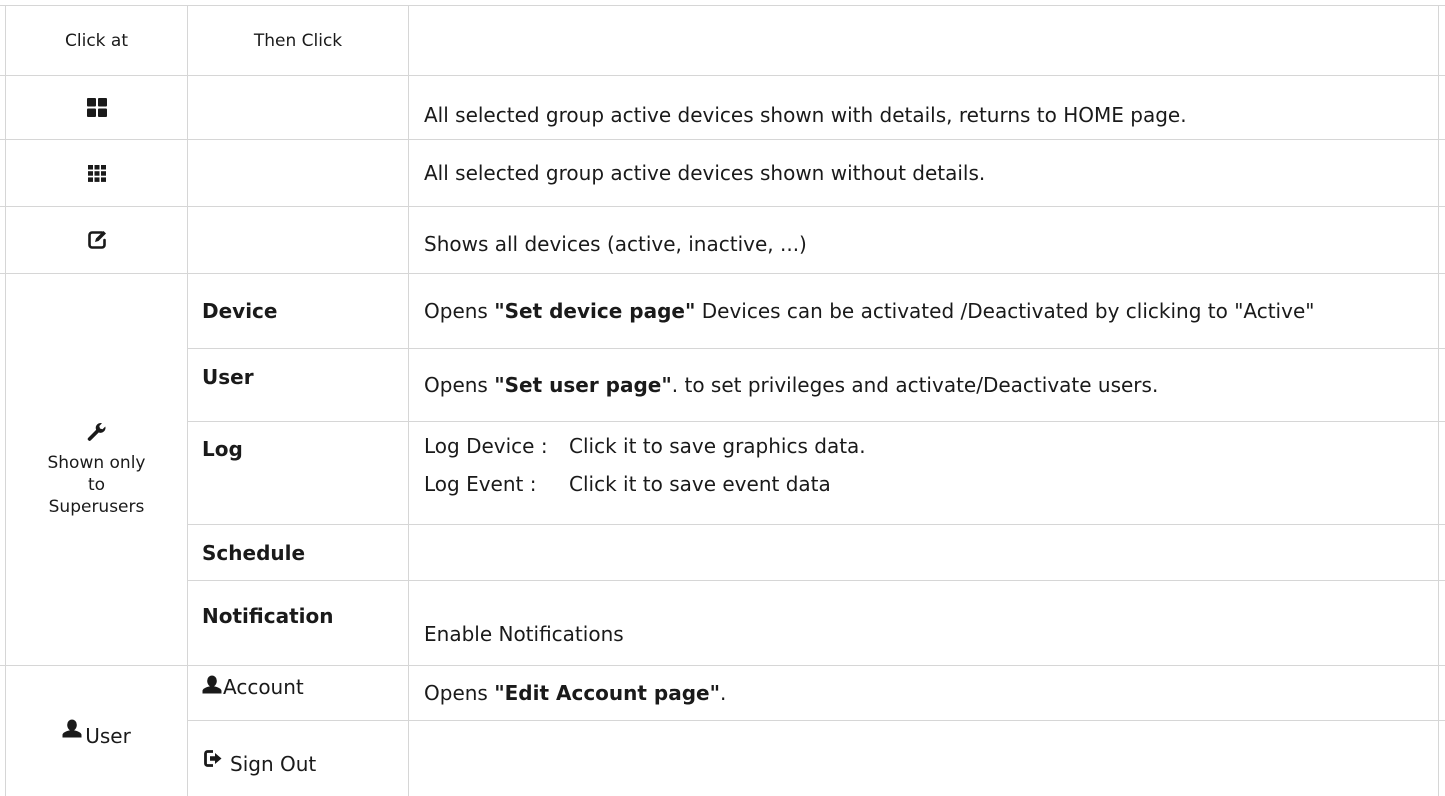  What do you see at coordinates (929, 693) in the screenshot?
I see `account-description: Opens "Edit Account page".` at bounding box center [929, 693].